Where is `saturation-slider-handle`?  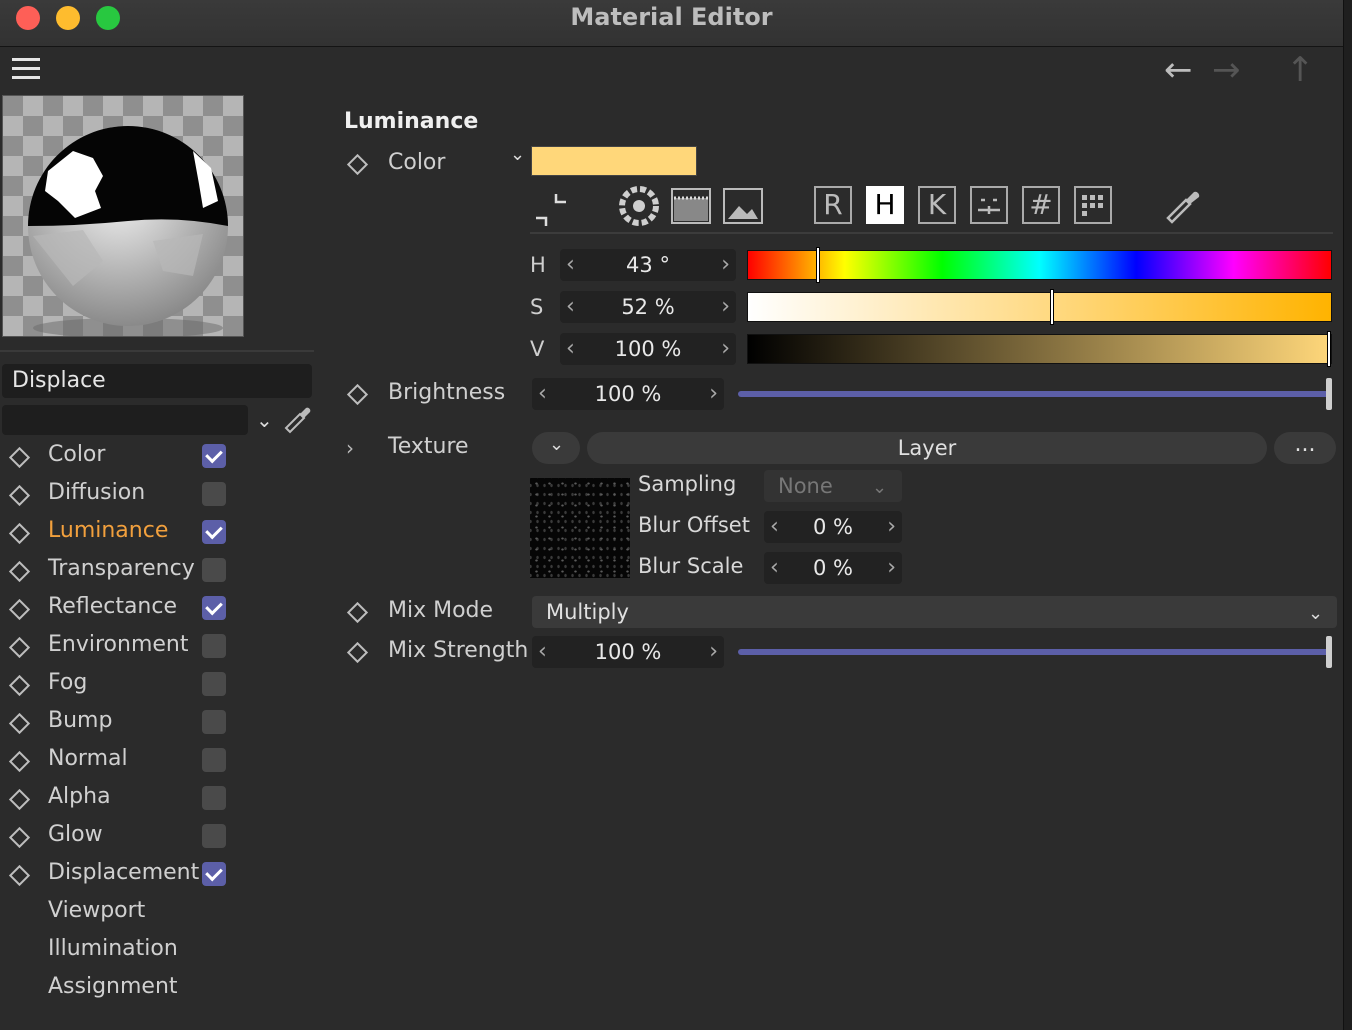 saturation-slider-handle is located at coordinates (1052, 307).